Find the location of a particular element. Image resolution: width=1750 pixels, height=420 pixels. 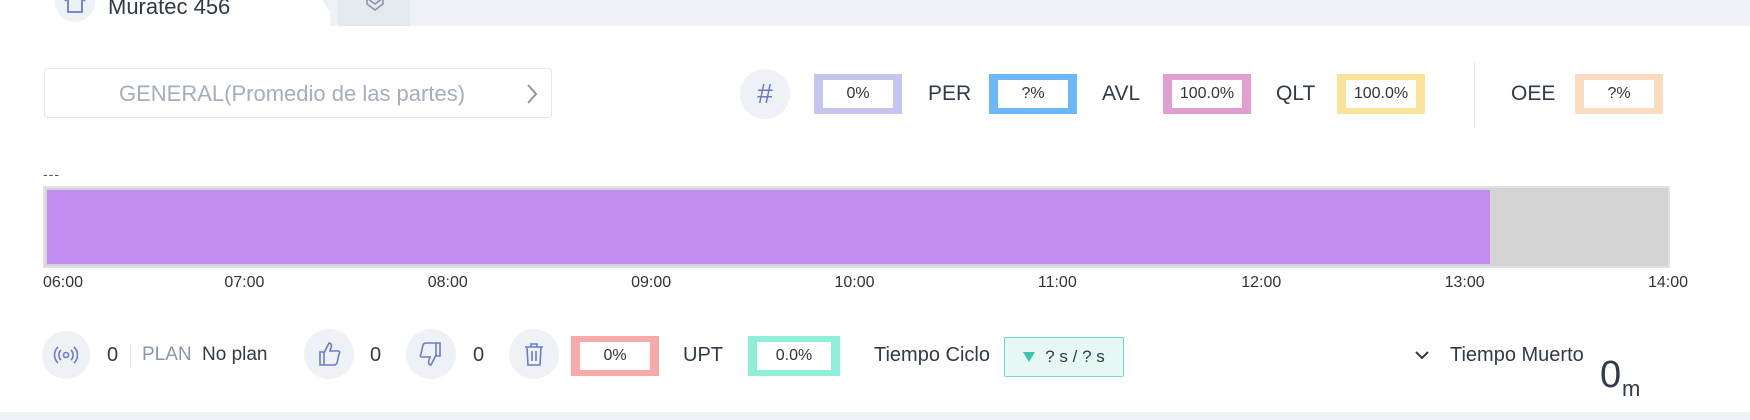

oee-metric-value: ?% is located at coordinates (1619, 94).